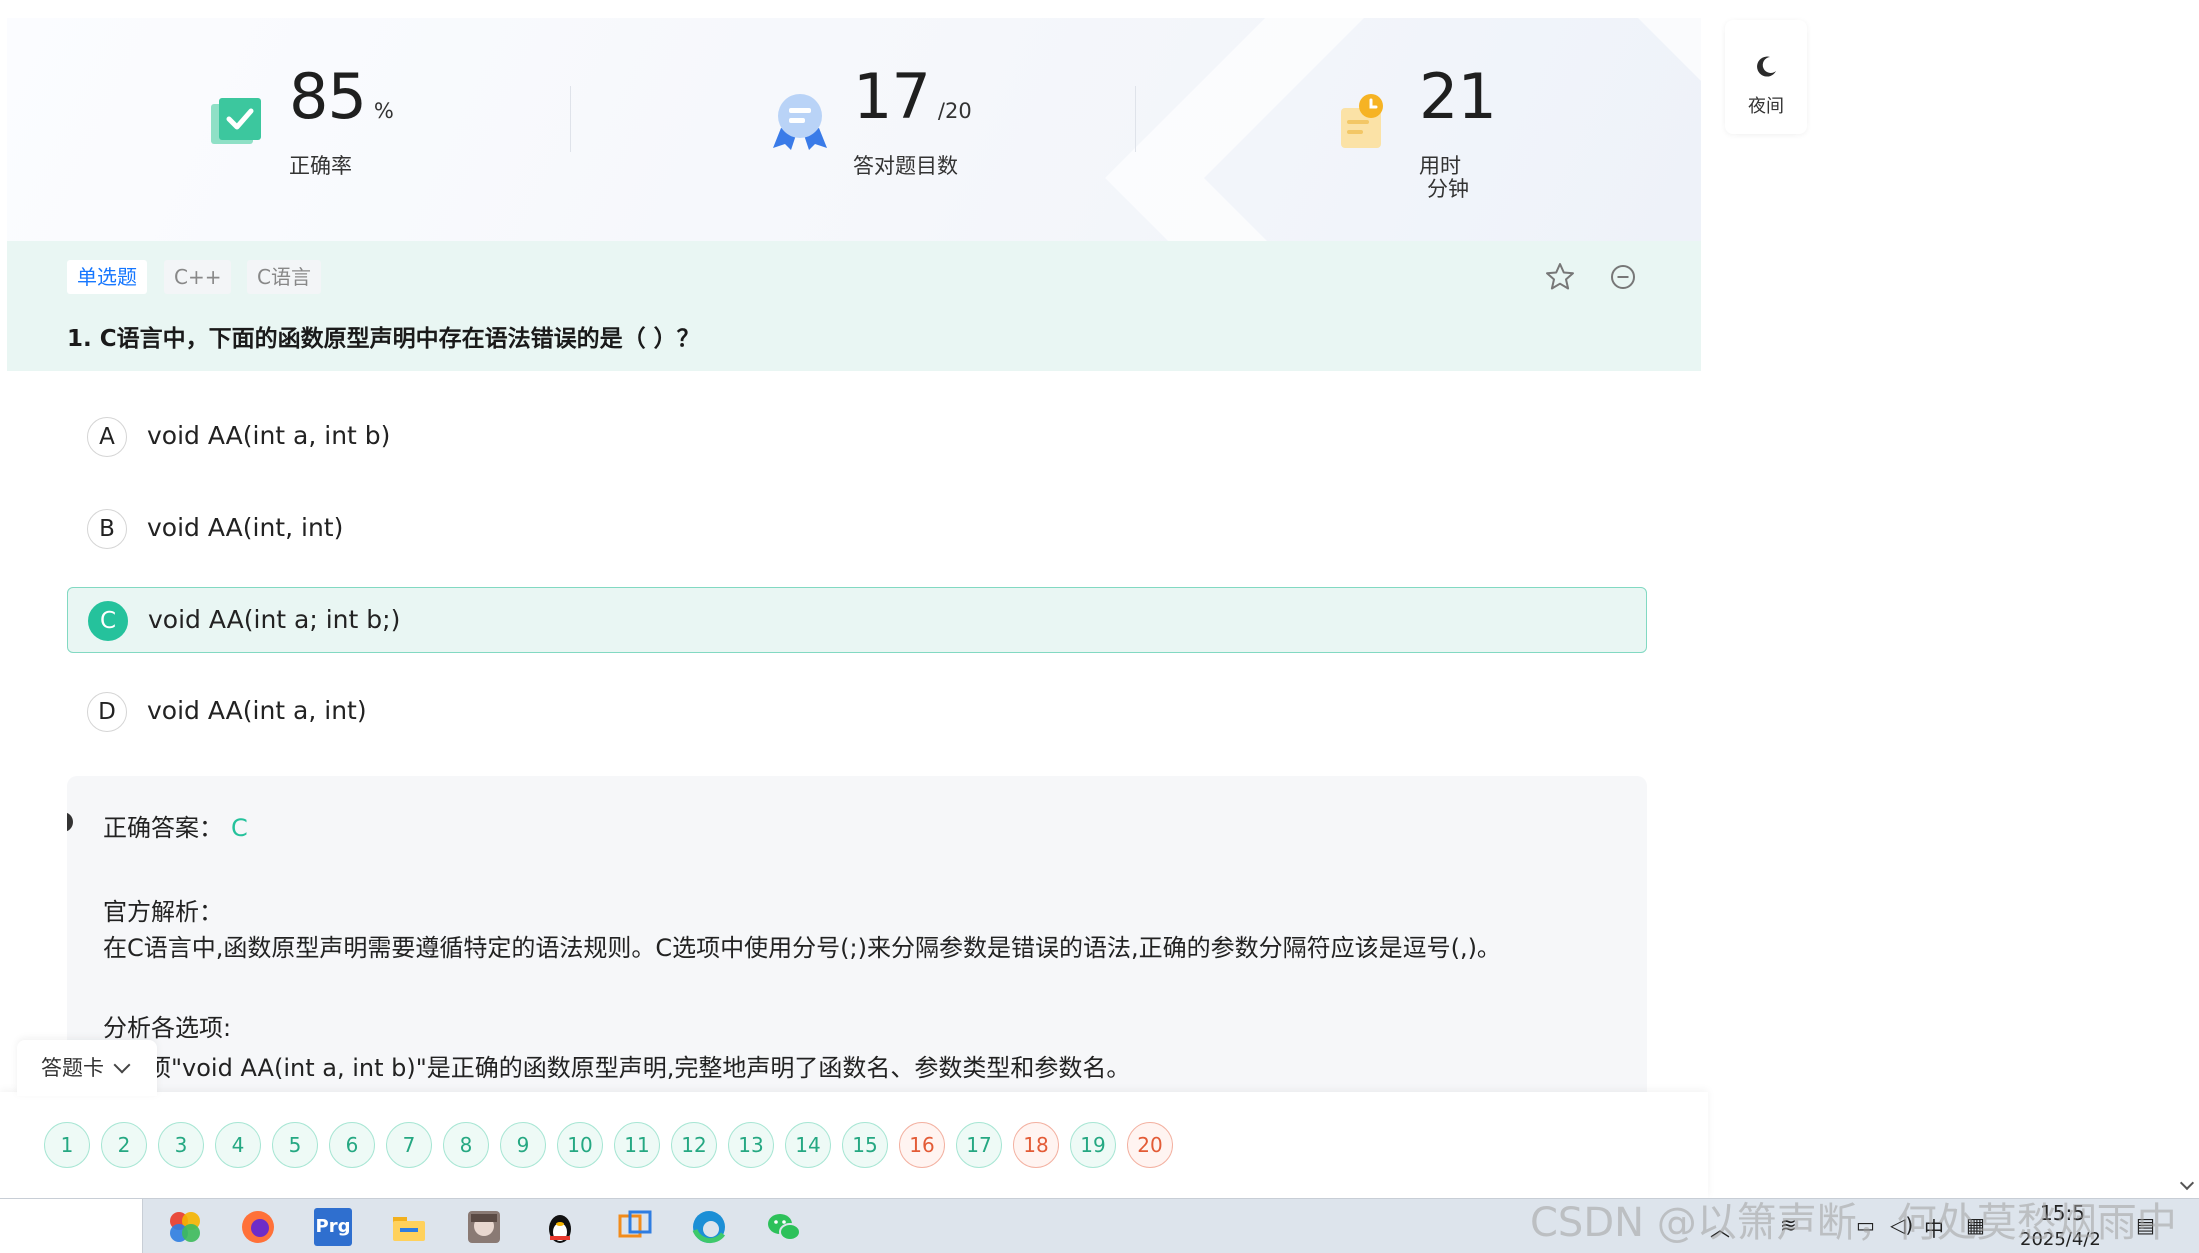 The image size is (2199, 1253). What do you see at coordinates (383, 339) in the screenshot?
I see `question-title: 1. C语言中，下面的函数原型声明中存在语法错误的是（ ）？` at bounding box center [383, 339].